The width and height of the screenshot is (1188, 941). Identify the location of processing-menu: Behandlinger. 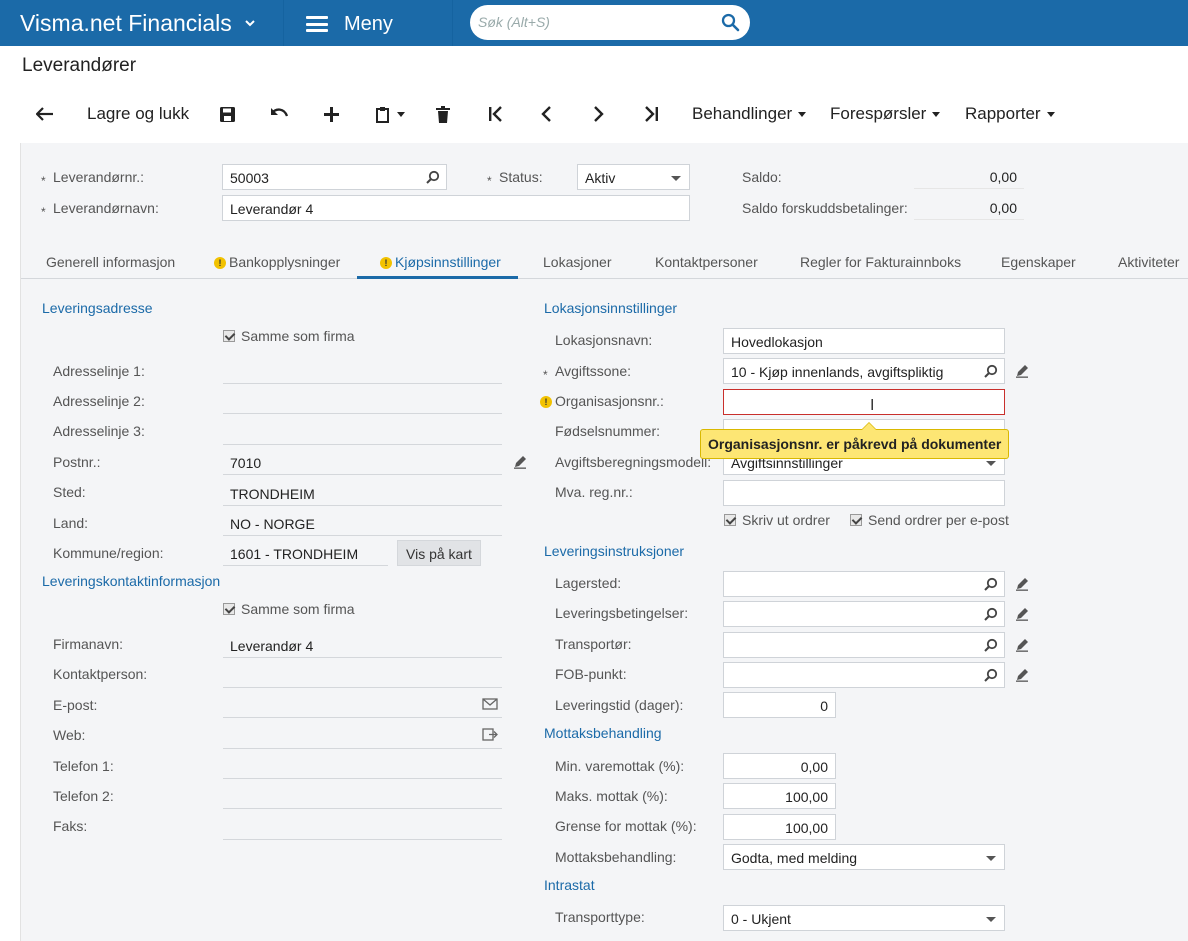
(749, 114).